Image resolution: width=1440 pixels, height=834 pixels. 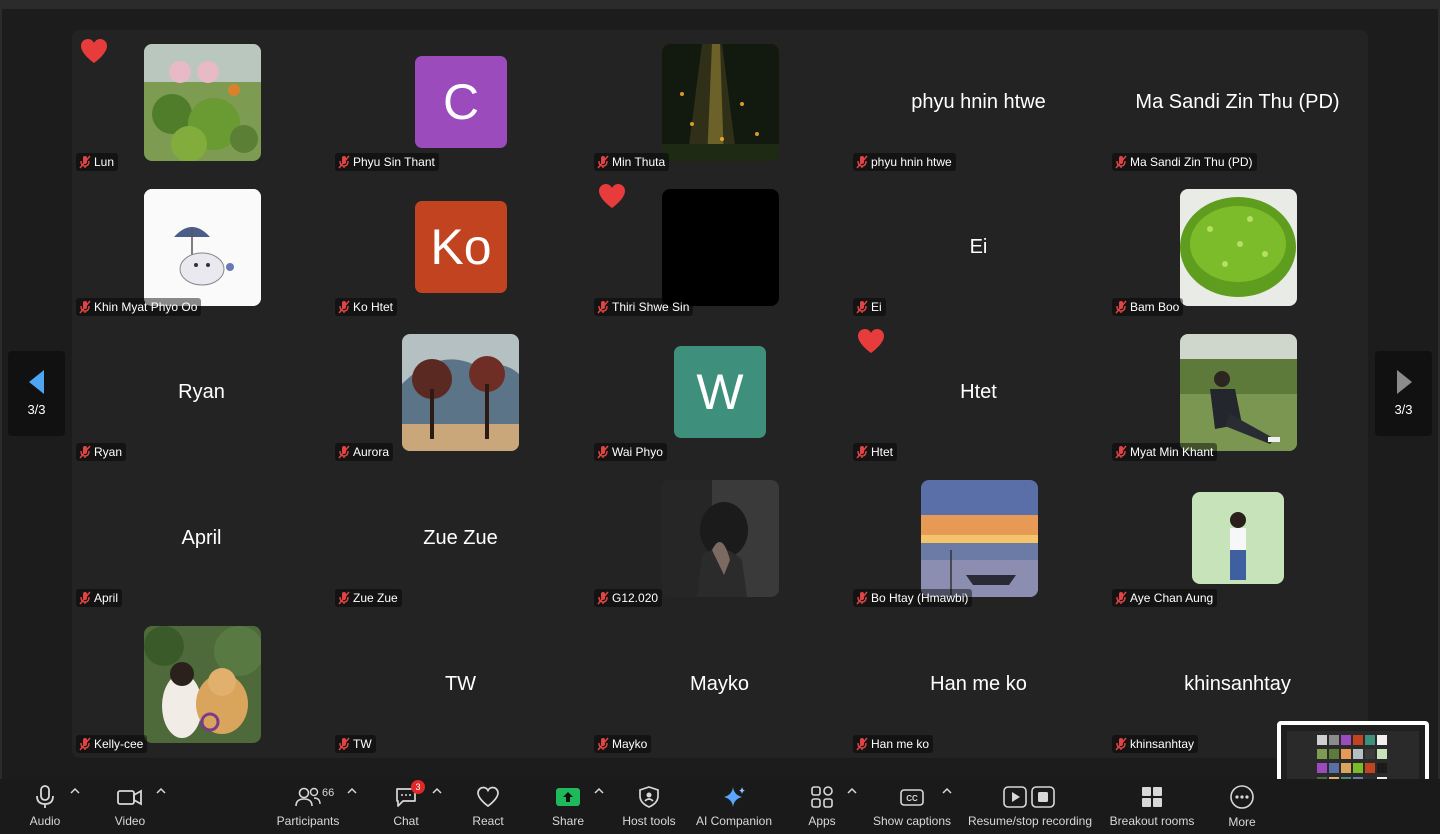 I want to click on svg-text: CC, so click(x=912, y=798).